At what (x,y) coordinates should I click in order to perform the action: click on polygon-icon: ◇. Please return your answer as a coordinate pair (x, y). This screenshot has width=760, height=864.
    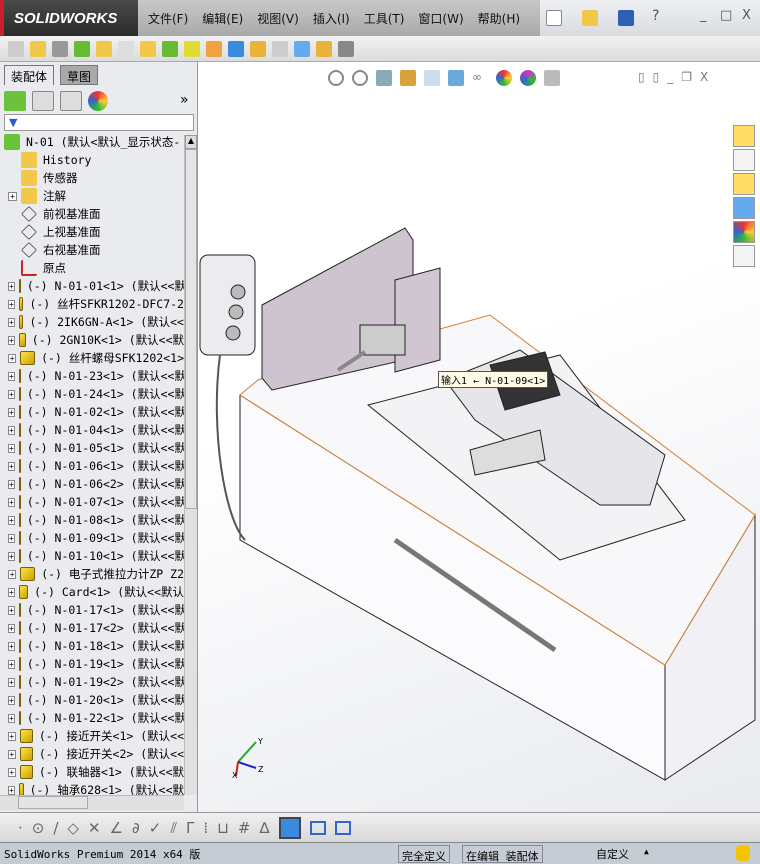
    Looking at the image, I should click on (73, 828).